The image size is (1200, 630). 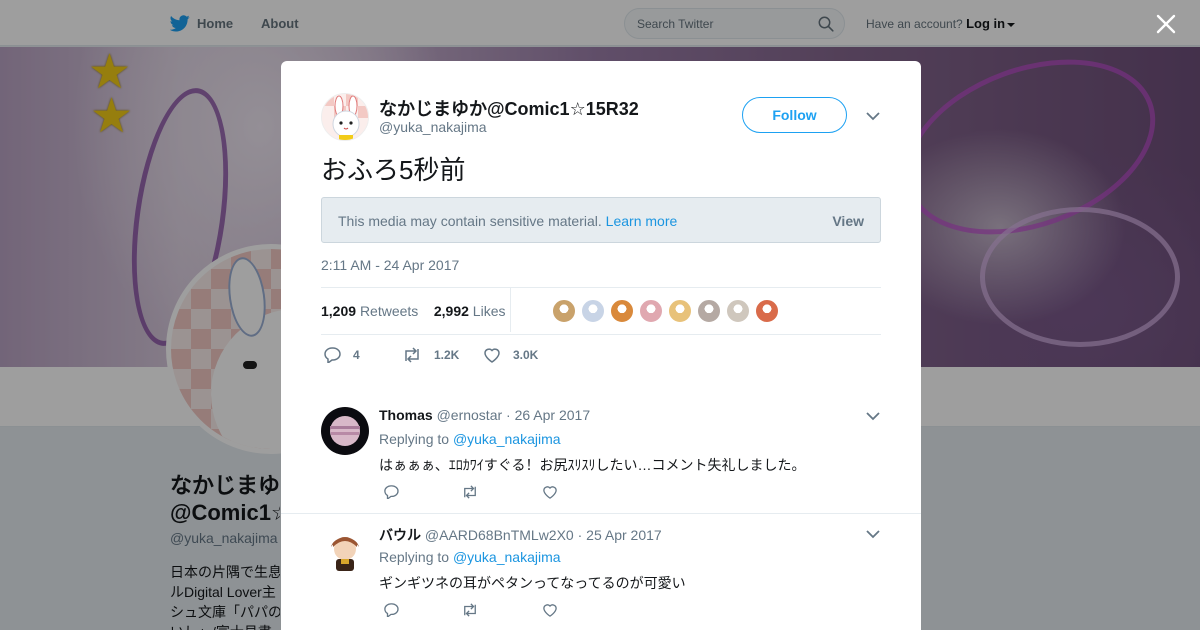 What do you see at coordinates (642, 221) in the screenshot?
I see `learn-more-link: Learn more` at bounding box center [642, 221].